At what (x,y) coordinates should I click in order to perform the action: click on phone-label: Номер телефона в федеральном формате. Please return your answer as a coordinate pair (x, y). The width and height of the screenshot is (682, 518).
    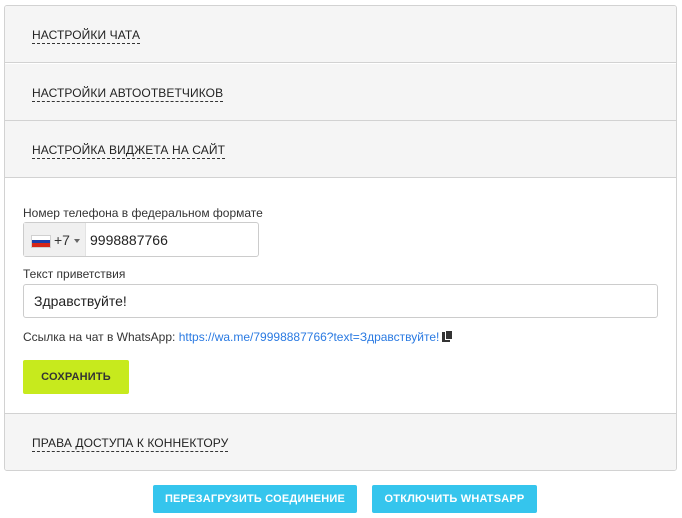
    Looking at the image, I should click on (143, 213).